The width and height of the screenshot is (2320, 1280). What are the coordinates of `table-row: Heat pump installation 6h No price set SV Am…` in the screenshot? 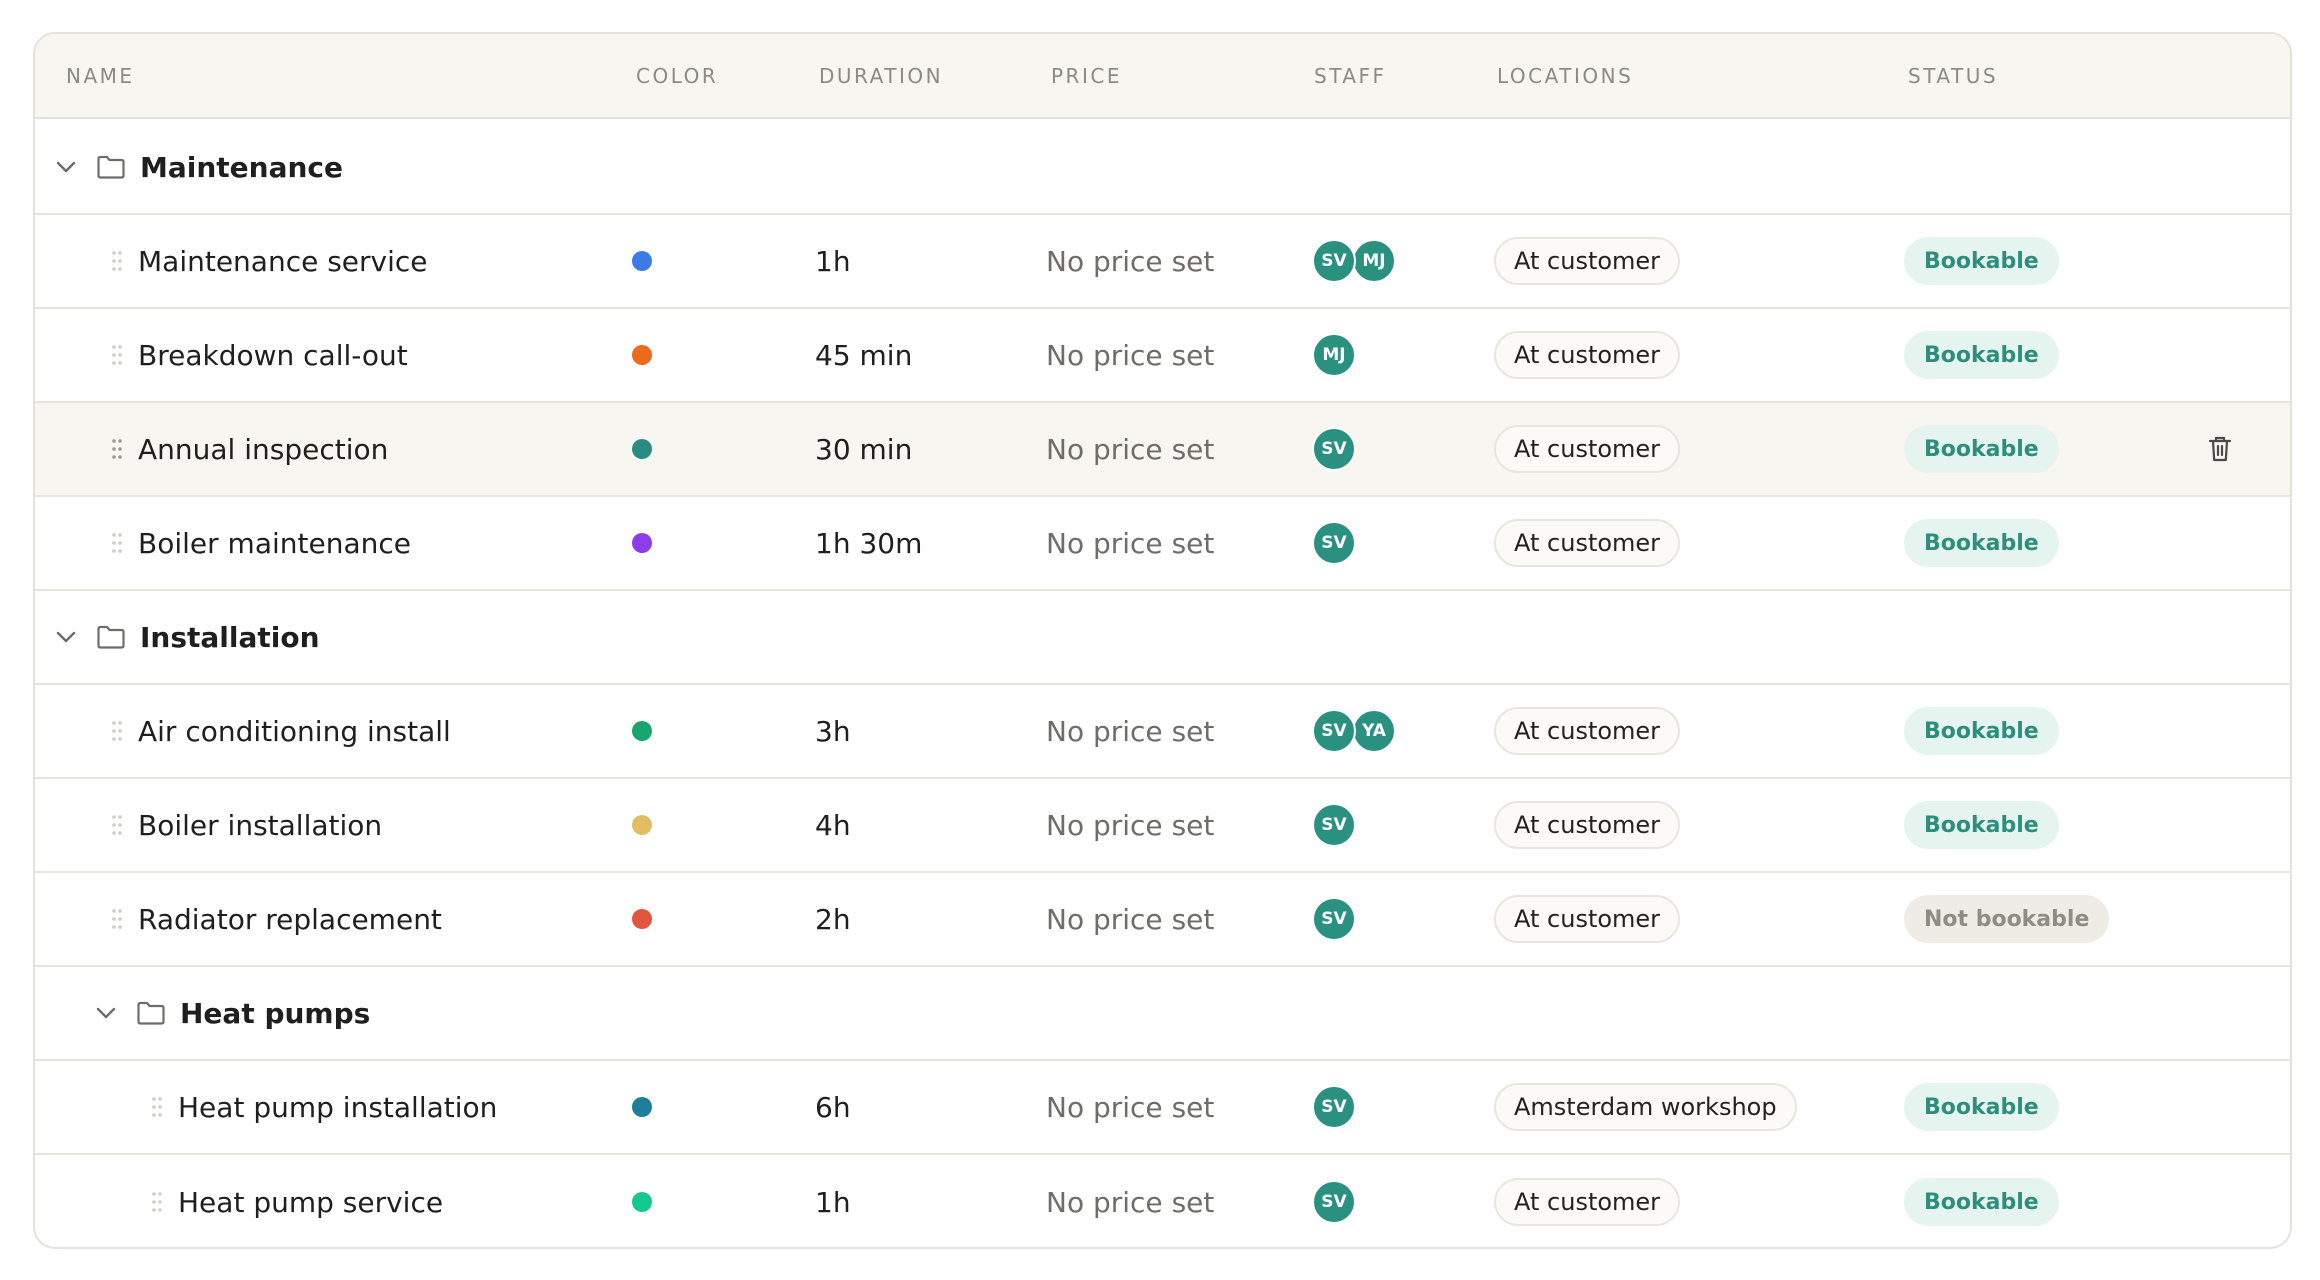 It's located at (1162, 1108).